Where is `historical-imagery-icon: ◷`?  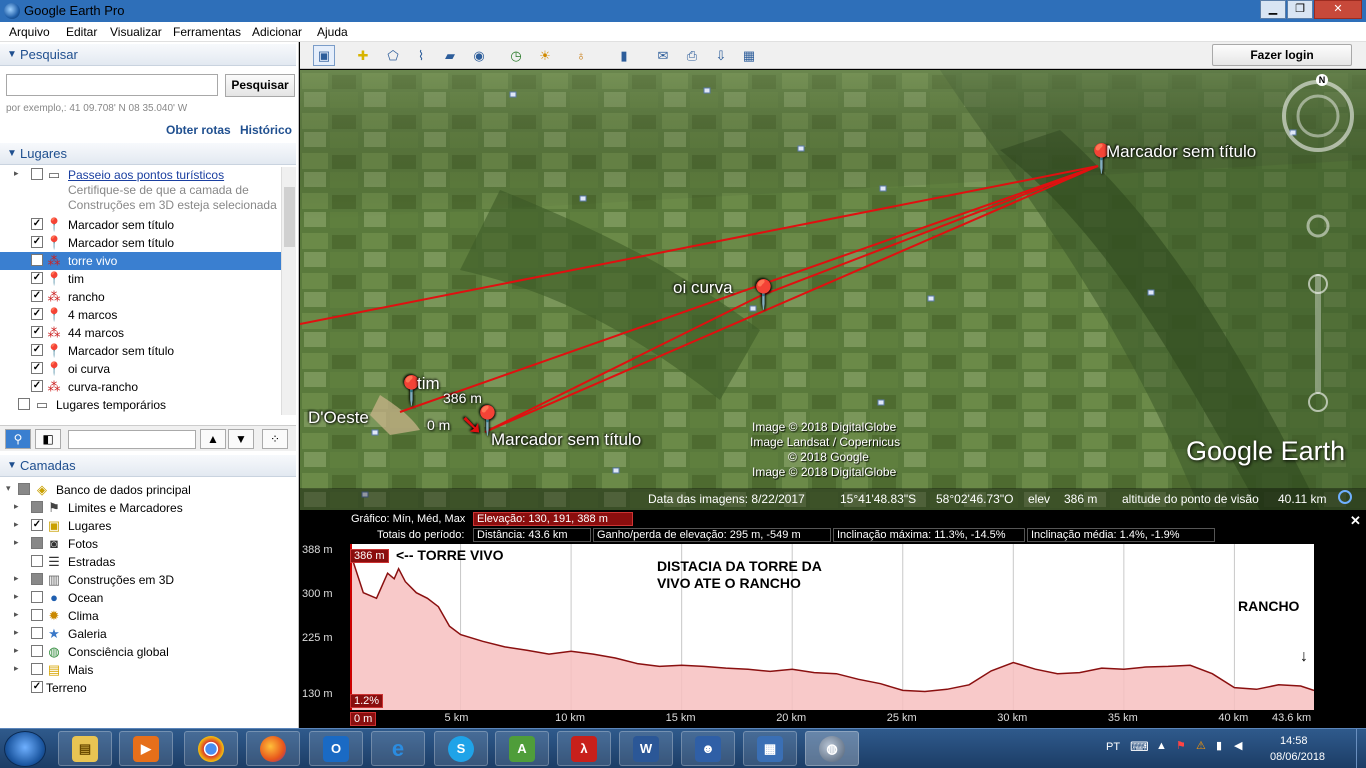
historical-imagery-icon: ◷ is located at coordinates (516, 55).